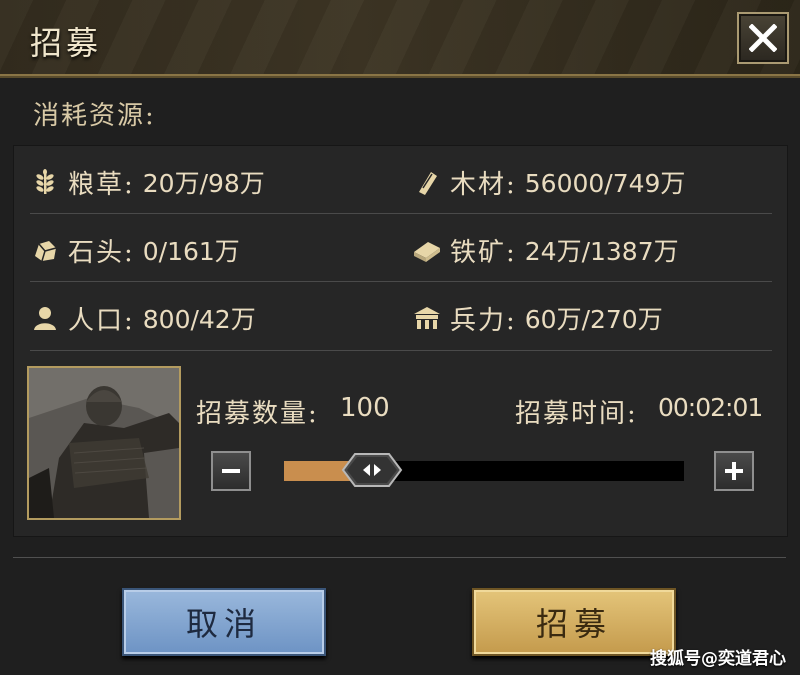 This screenshot has height=675, width=800. What do you see at coordinates (104, 443) in the screenshot?
I see `unit-portrait` at bounding box center [104, 443].